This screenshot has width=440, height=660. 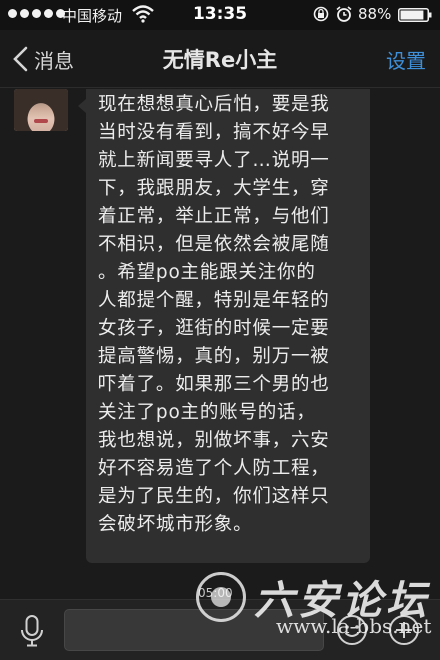 What do you see at coordinates (352, 630) in the screenshot?
I see `emoji-icon` at bounding box center [352, 630].